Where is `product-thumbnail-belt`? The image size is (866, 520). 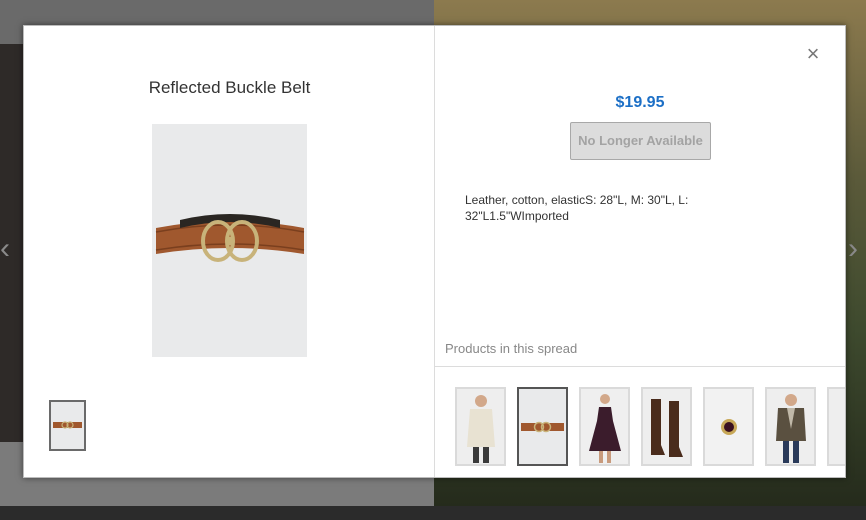
product-thumbnail-belt is located at coordinates (542, 426).